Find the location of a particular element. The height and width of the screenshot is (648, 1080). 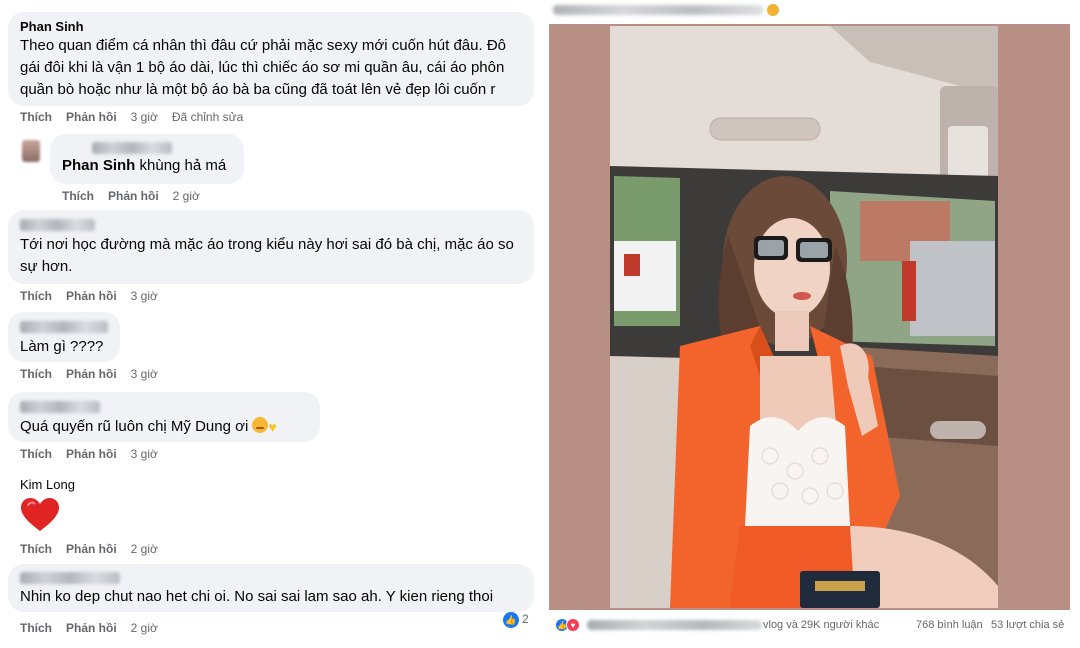

comment-text-body: Quá quyến rũ luôn chị Mỹ Dung ơi is located at coordinates (136, 426).